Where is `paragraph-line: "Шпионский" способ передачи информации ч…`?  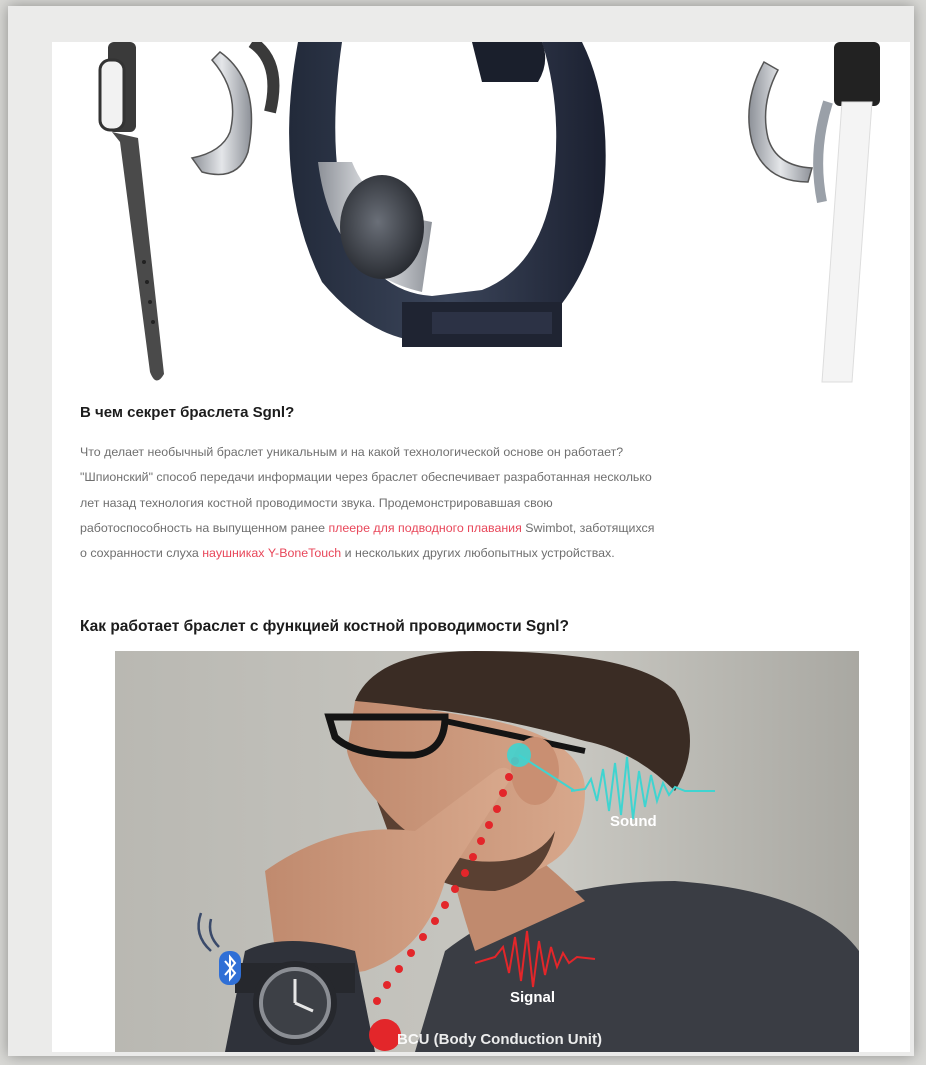 paragraph-line: "Шпионский" способ передачи информации ч… is located at coordinates (366, 477).